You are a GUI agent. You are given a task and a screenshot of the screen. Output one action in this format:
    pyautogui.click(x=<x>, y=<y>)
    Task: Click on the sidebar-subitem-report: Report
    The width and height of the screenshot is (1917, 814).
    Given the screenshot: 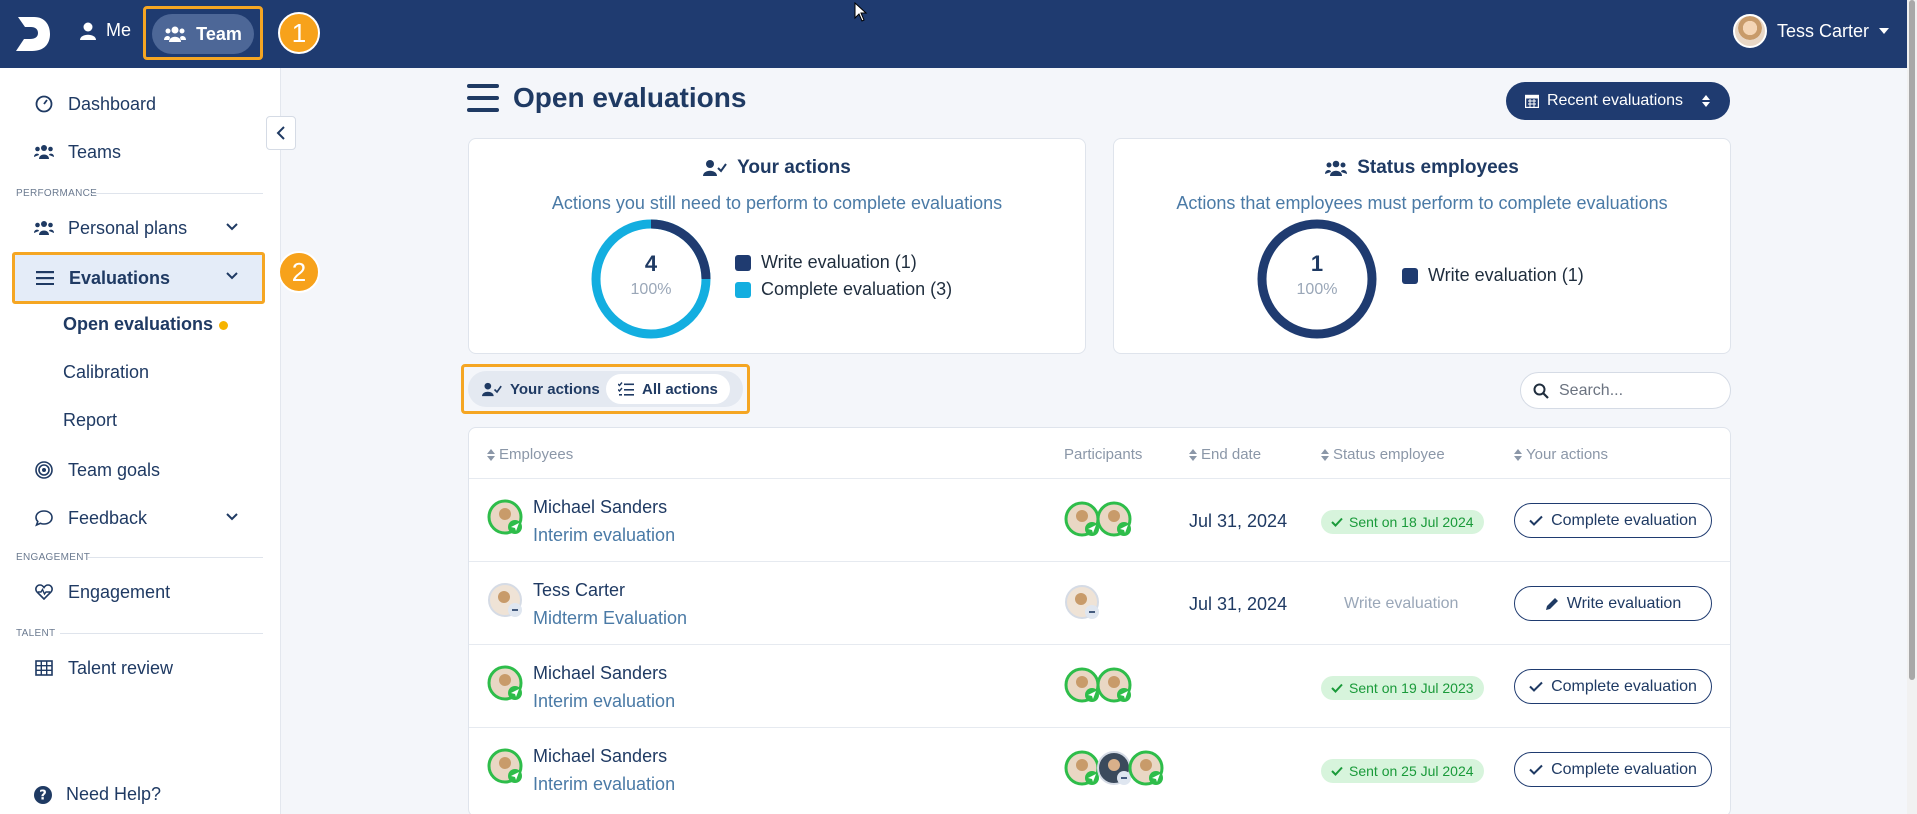 What is the action you would take?
    pyautogui.click(x=90, y=420)
    